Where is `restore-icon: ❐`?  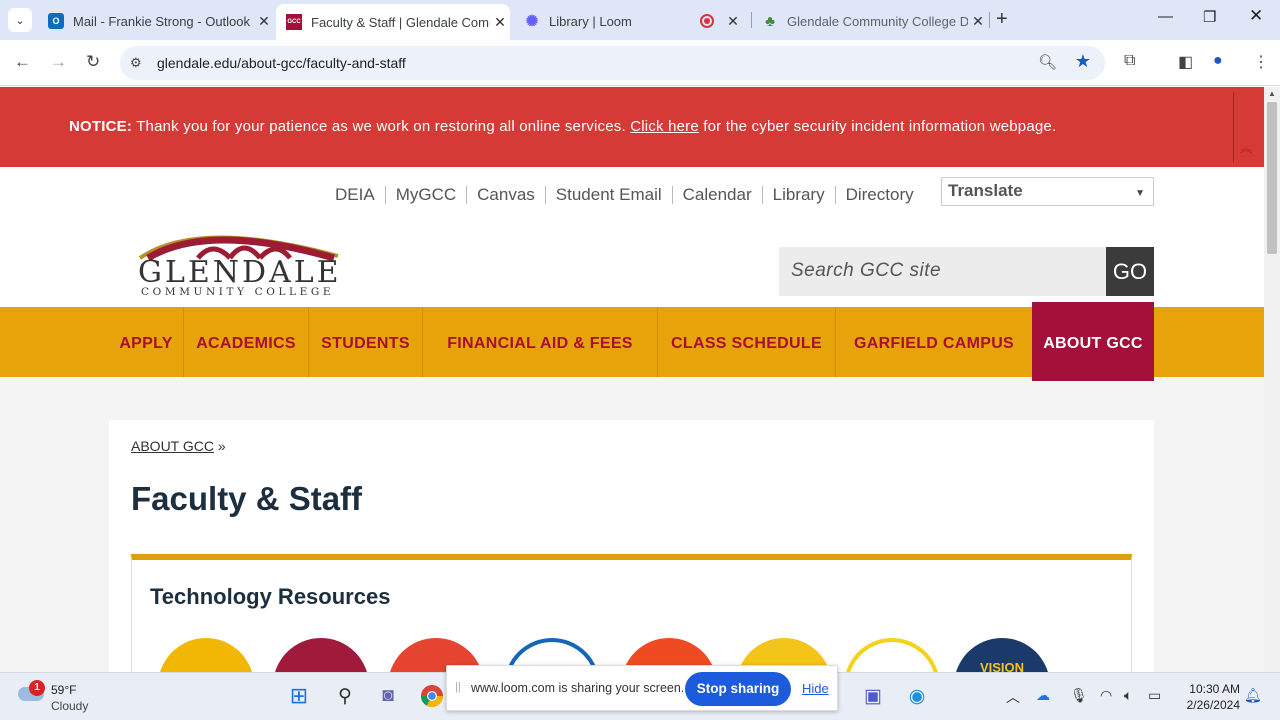 restore-icon: ❐ is located at coordinates (1209, 17).